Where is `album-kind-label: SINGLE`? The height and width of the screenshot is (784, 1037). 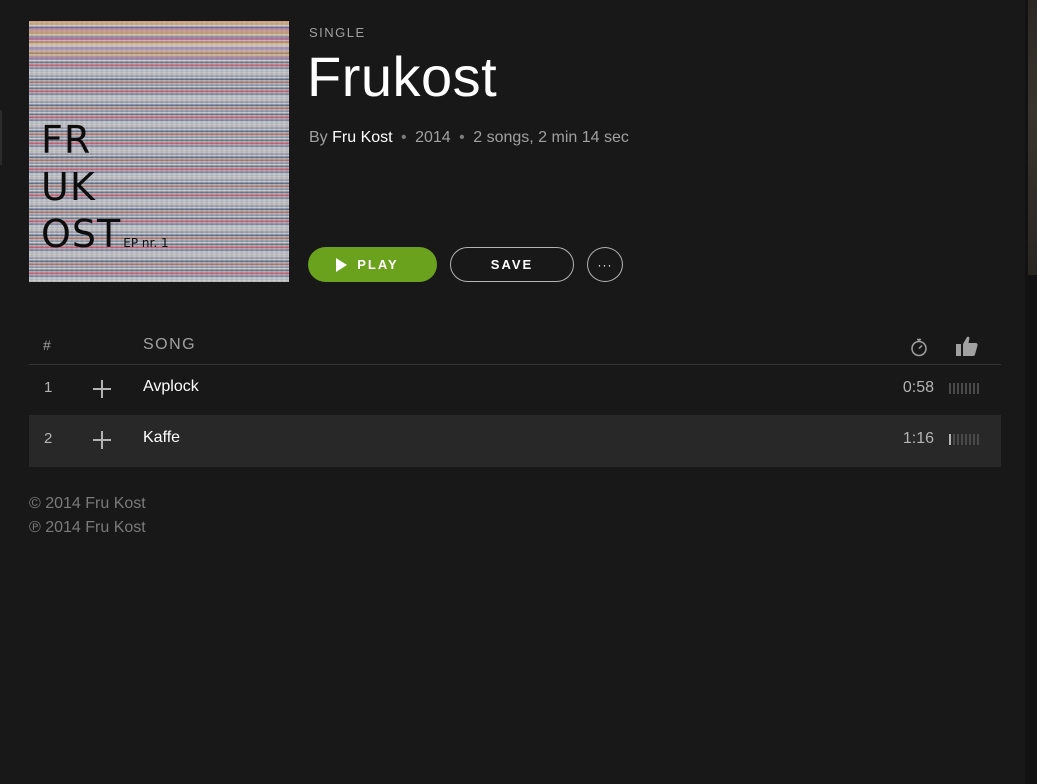
album-kind-label: SINGLE is located at coordinates (337, 32).